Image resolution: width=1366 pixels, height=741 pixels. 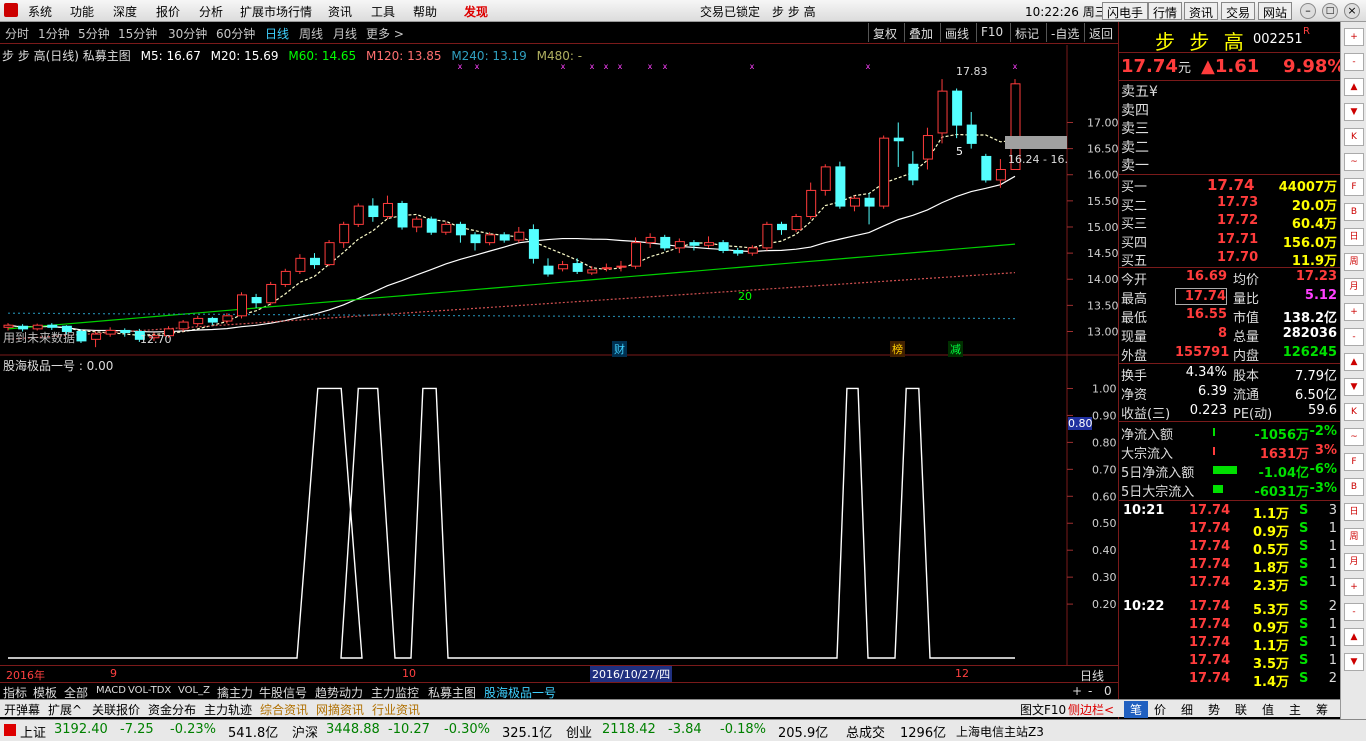 I want to click on menu-discover: 发现, so click(x=476, y=11).